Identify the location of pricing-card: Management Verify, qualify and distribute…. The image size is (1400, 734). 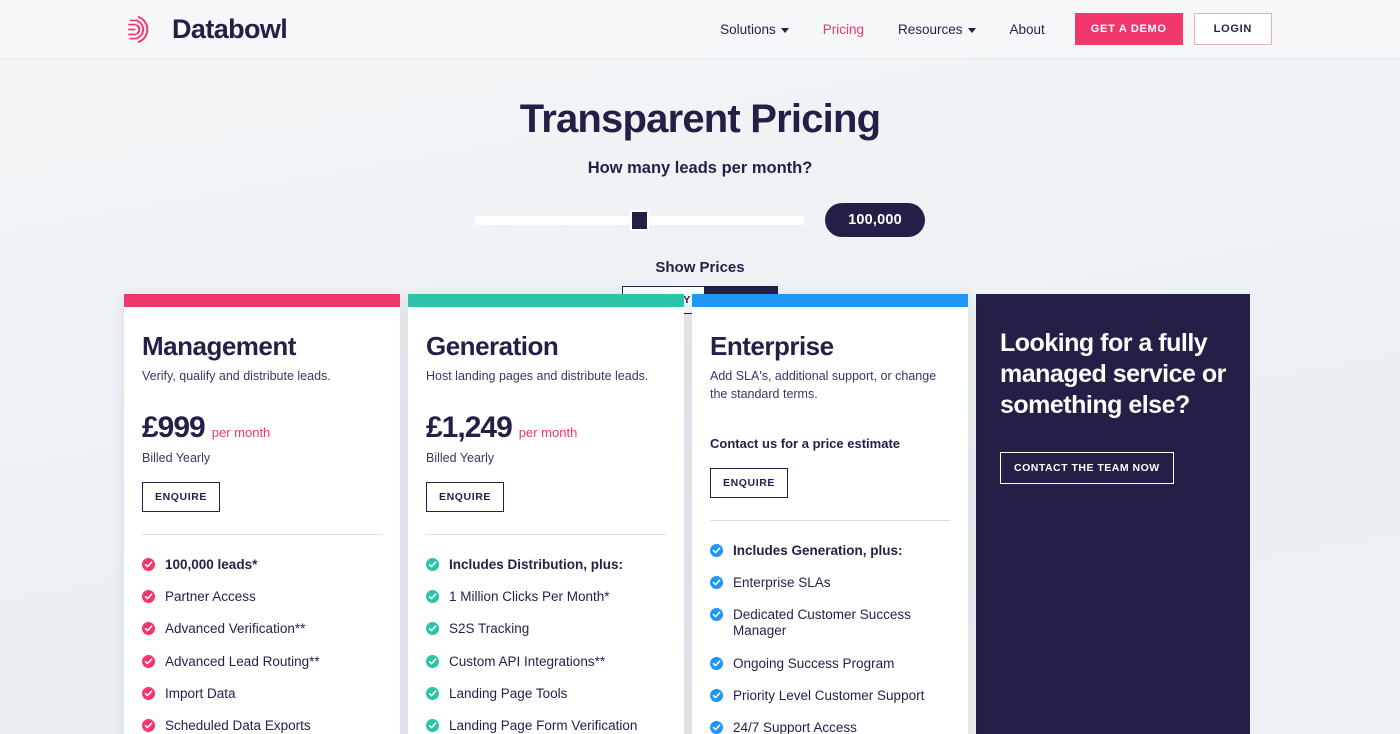
(262, 514).